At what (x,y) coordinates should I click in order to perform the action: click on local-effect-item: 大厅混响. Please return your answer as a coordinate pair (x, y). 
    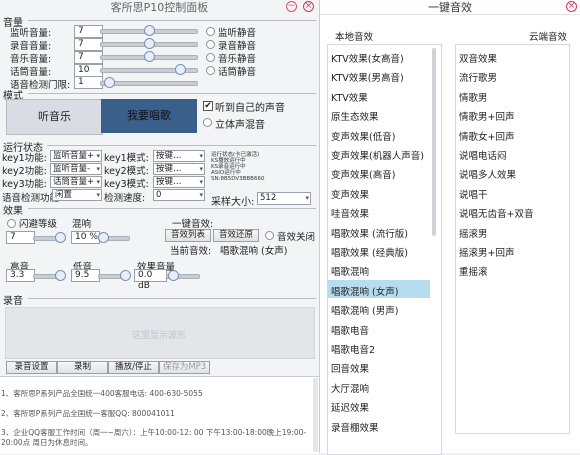
    Looking at the image, I should click on (350, 388).